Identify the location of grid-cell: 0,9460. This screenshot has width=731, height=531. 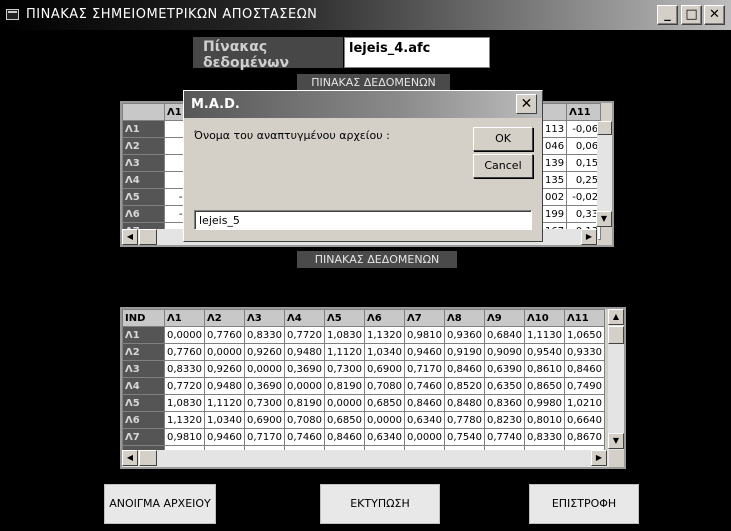
(224, 437).